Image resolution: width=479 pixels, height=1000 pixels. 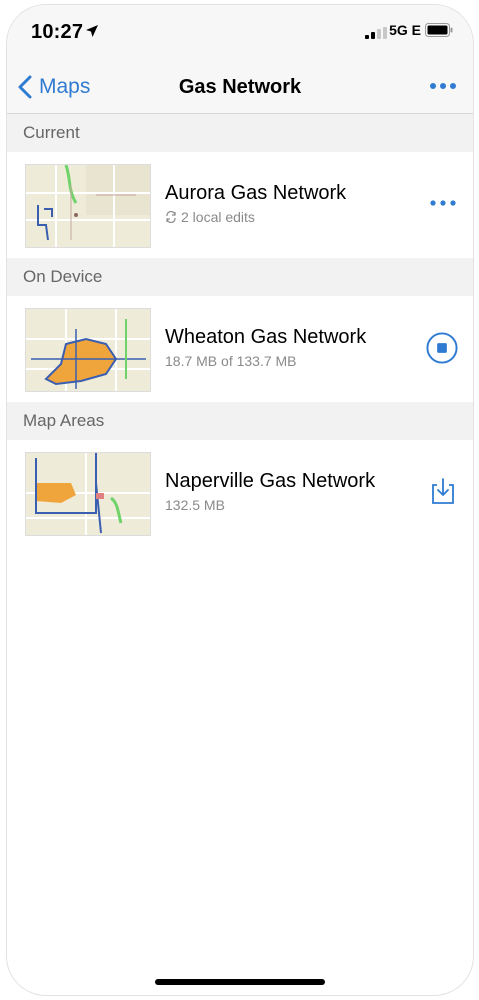 What do you see at coordinates (376, 33) in the screenshot?
I see `cellular-signal-icon` at bounding box center [376, 33].